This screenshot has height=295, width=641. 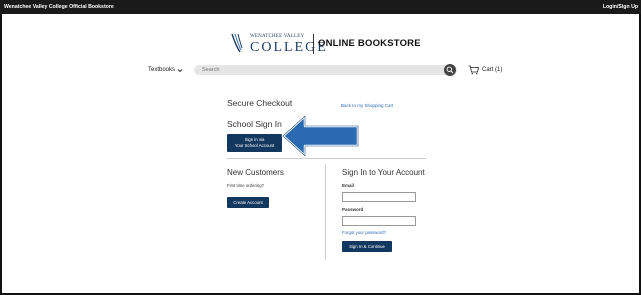 What do you see at coordinates (369, 43) in the screenshot?
I see `logo-bookstore-text: ONLINE BOOKSTORE` at bounding box center [369, 43].